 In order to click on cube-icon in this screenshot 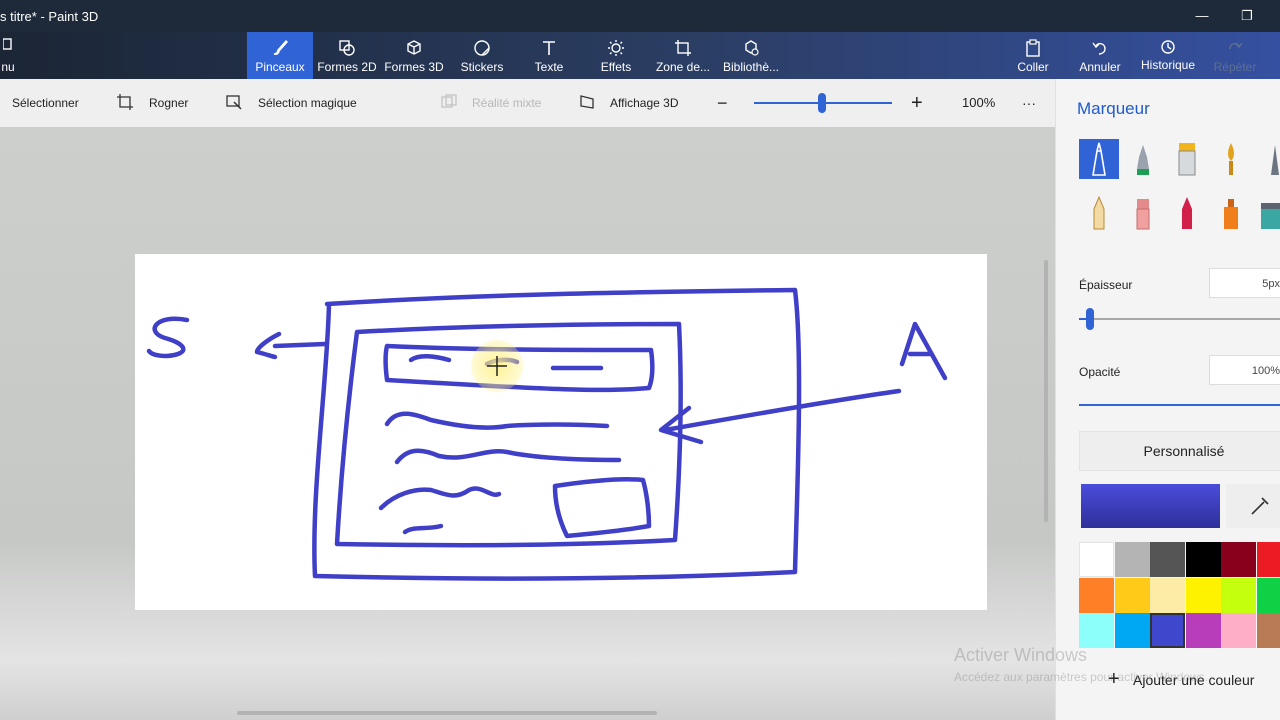, I will do `click(414, 48)`.